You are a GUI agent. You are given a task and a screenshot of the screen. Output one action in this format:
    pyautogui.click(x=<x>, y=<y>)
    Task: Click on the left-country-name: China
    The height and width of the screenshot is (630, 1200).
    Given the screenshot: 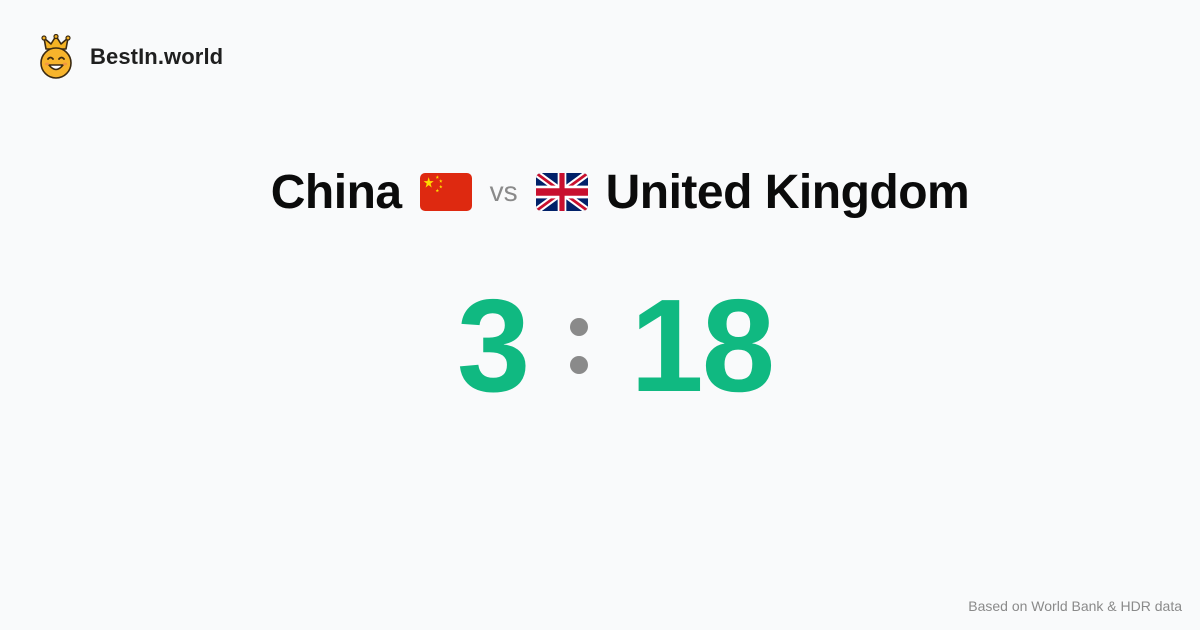 What is the action you would take?
    pyautogui.click(x=336, y=192)
    